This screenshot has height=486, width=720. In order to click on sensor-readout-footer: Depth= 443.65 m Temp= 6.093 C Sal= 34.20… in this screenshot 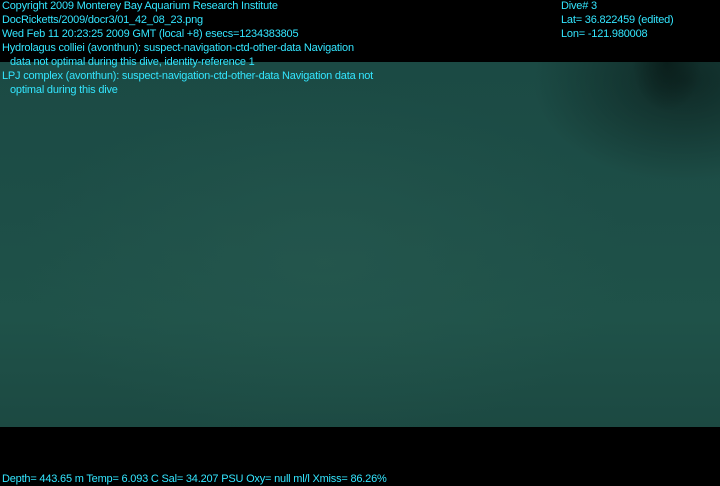, I will do `click(194, 479)`.